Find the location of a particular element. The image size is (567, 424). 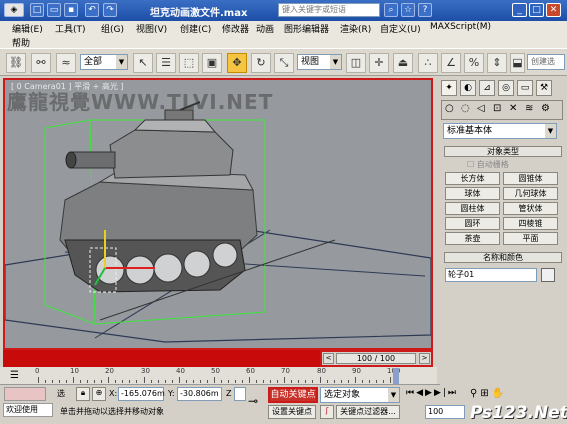

window-crossing-icon: ▣ is located at coordinates (212, 63).